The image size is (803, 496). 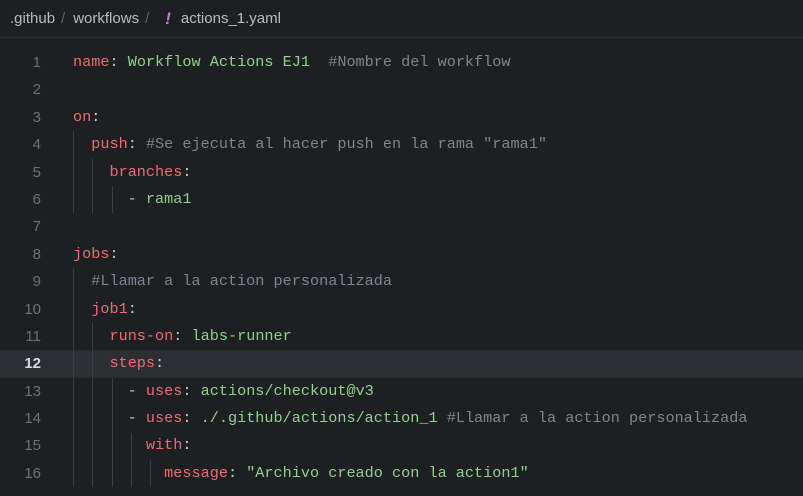 I want to click on line-number: 5, so click(x=36, y=172).